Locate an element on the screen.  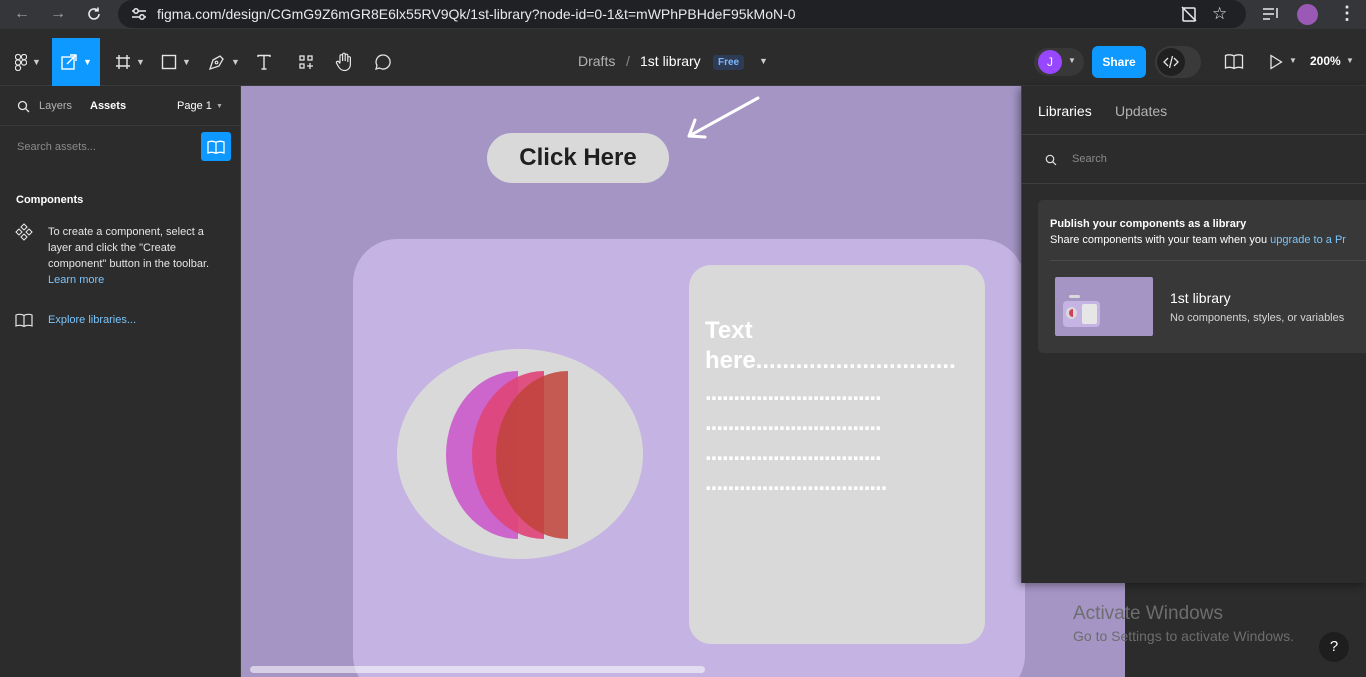
text-tool-button is located at coordinates (264, 62).